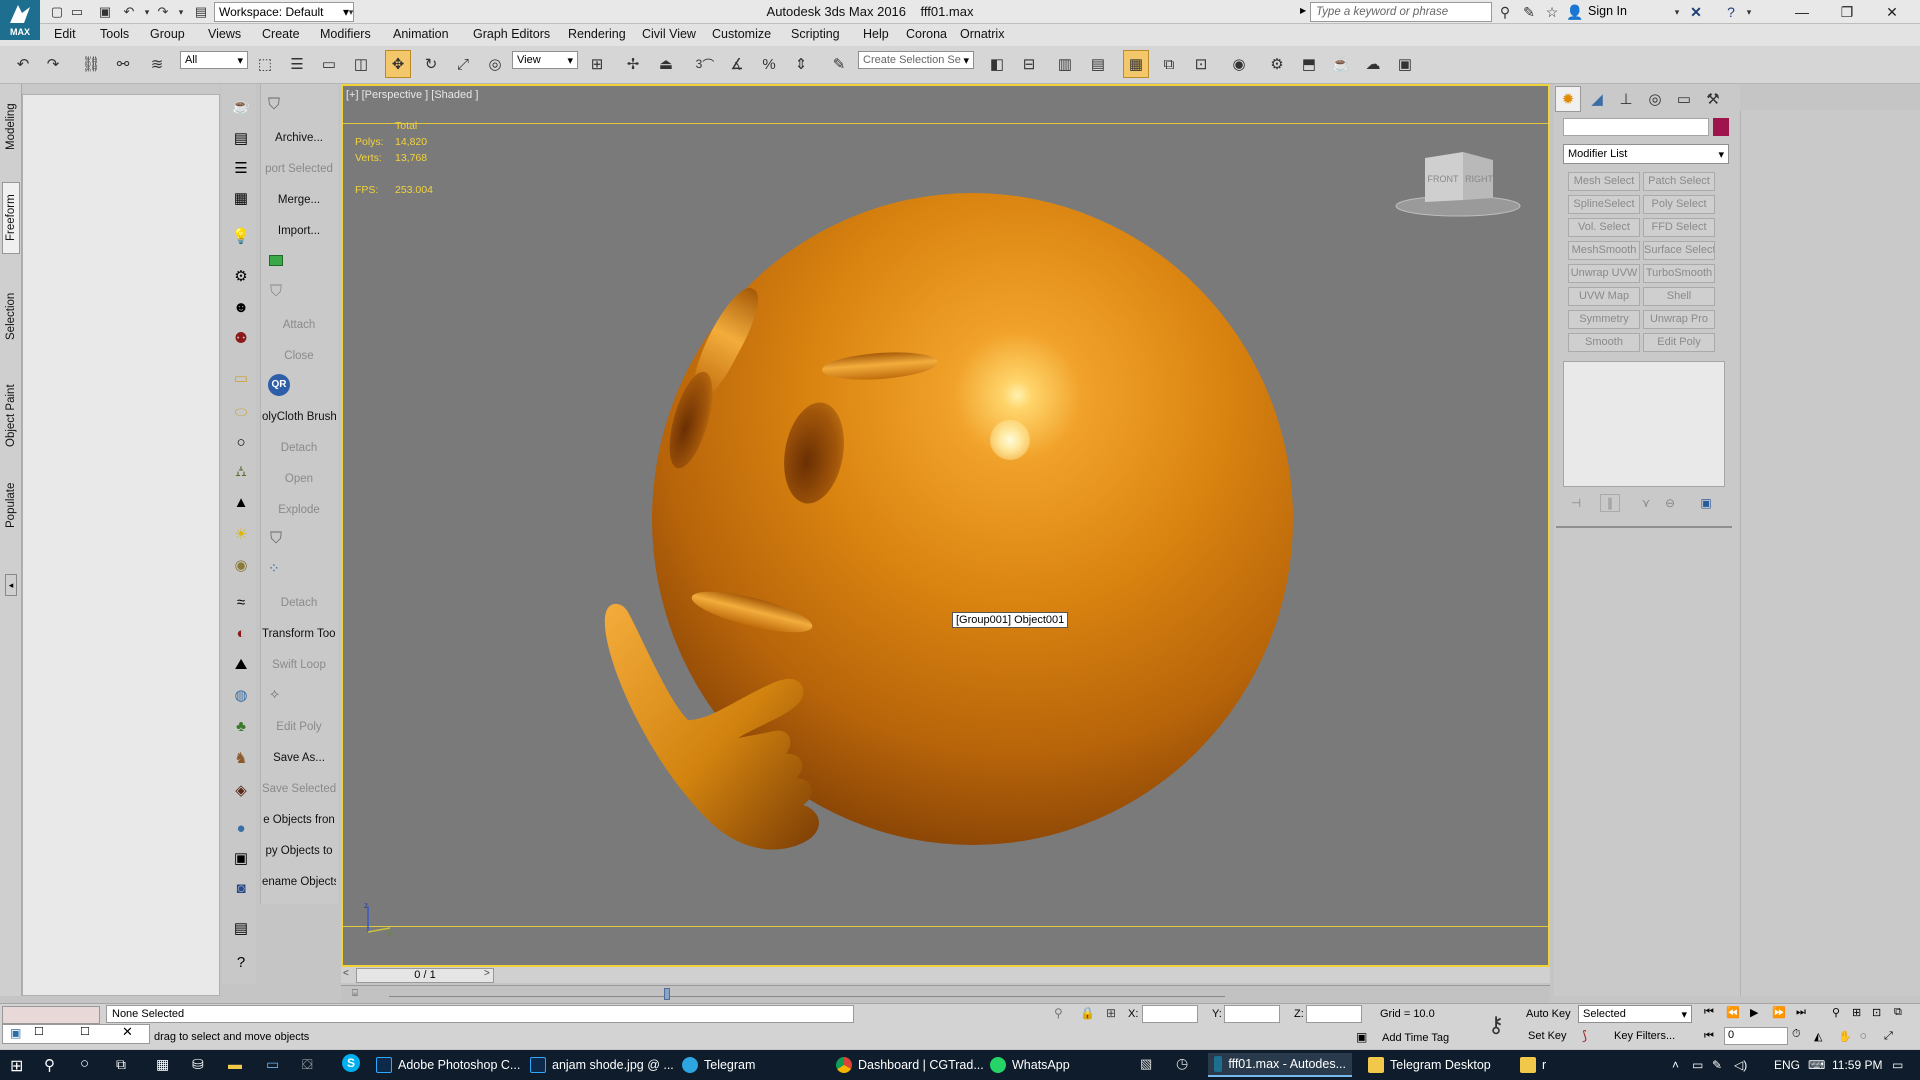 The height and width of the screenshot is (1080, 1920). Describe the element at coordinates (801, 64) in the screenshot. I see `spinner-snap-icon: ⇕` at that location.